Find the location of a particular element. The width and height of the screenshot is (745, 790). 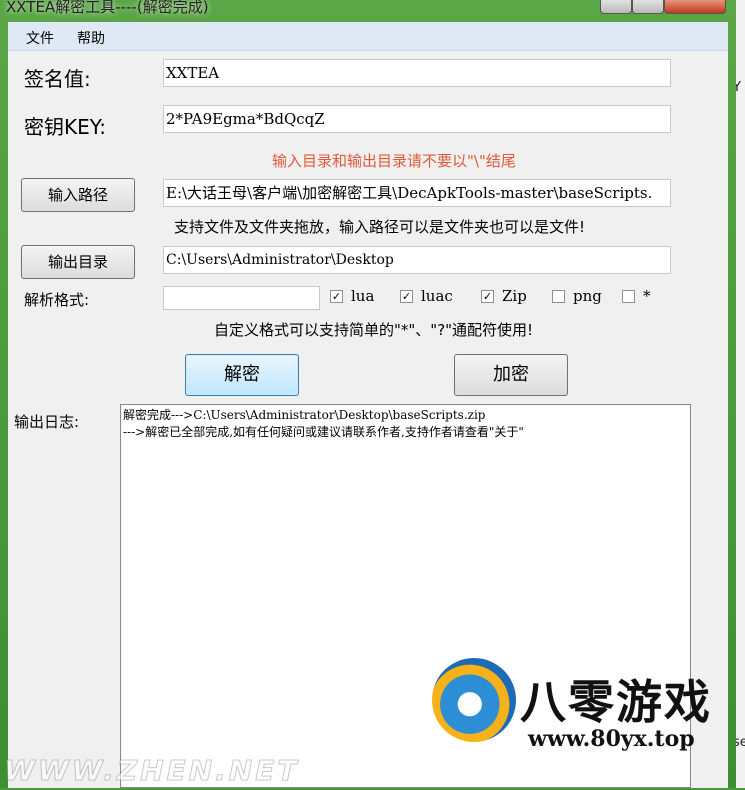

format-checkbox-luac: ✓ is located at coordinates (406, 296).